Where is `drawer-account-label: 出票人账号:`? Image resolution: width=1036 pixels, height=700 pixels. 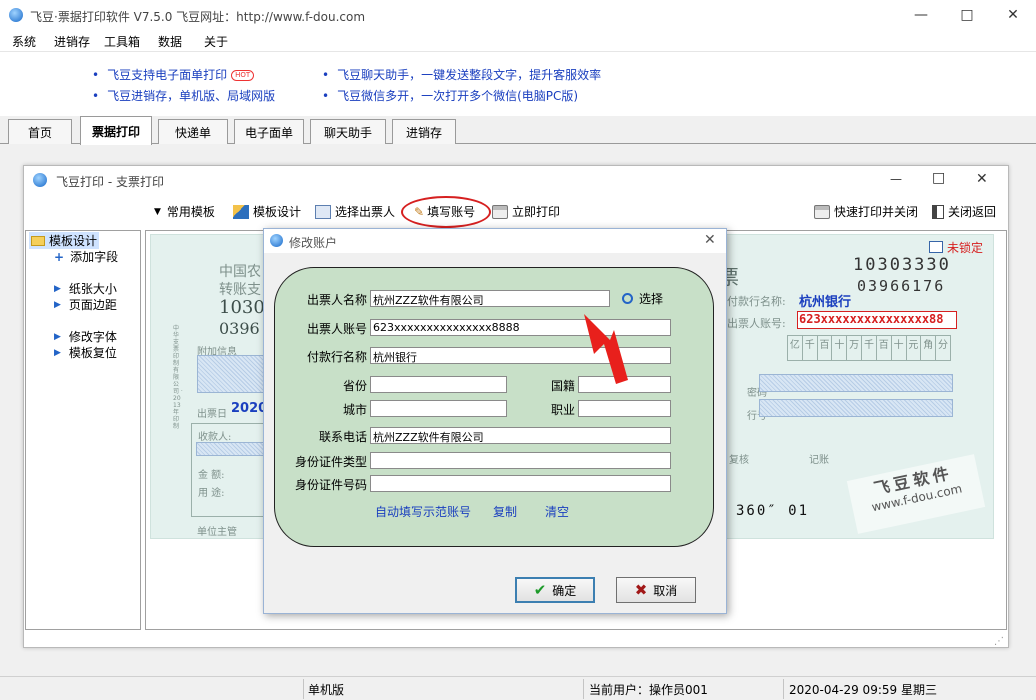
drawer-account-label: 出票人账号: is located at coordinates (756, 323).